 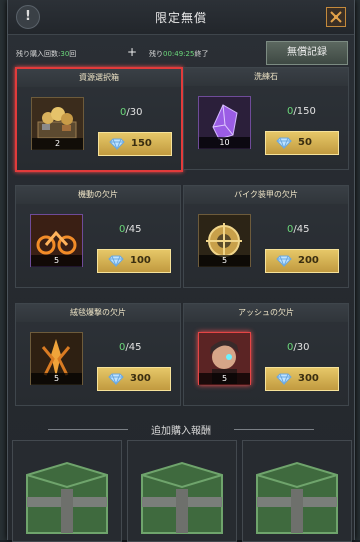 What do you see at coordinates (57, 144) in the screenshot?
I see `item-quantity: 2` at bounding box center [57, 144].